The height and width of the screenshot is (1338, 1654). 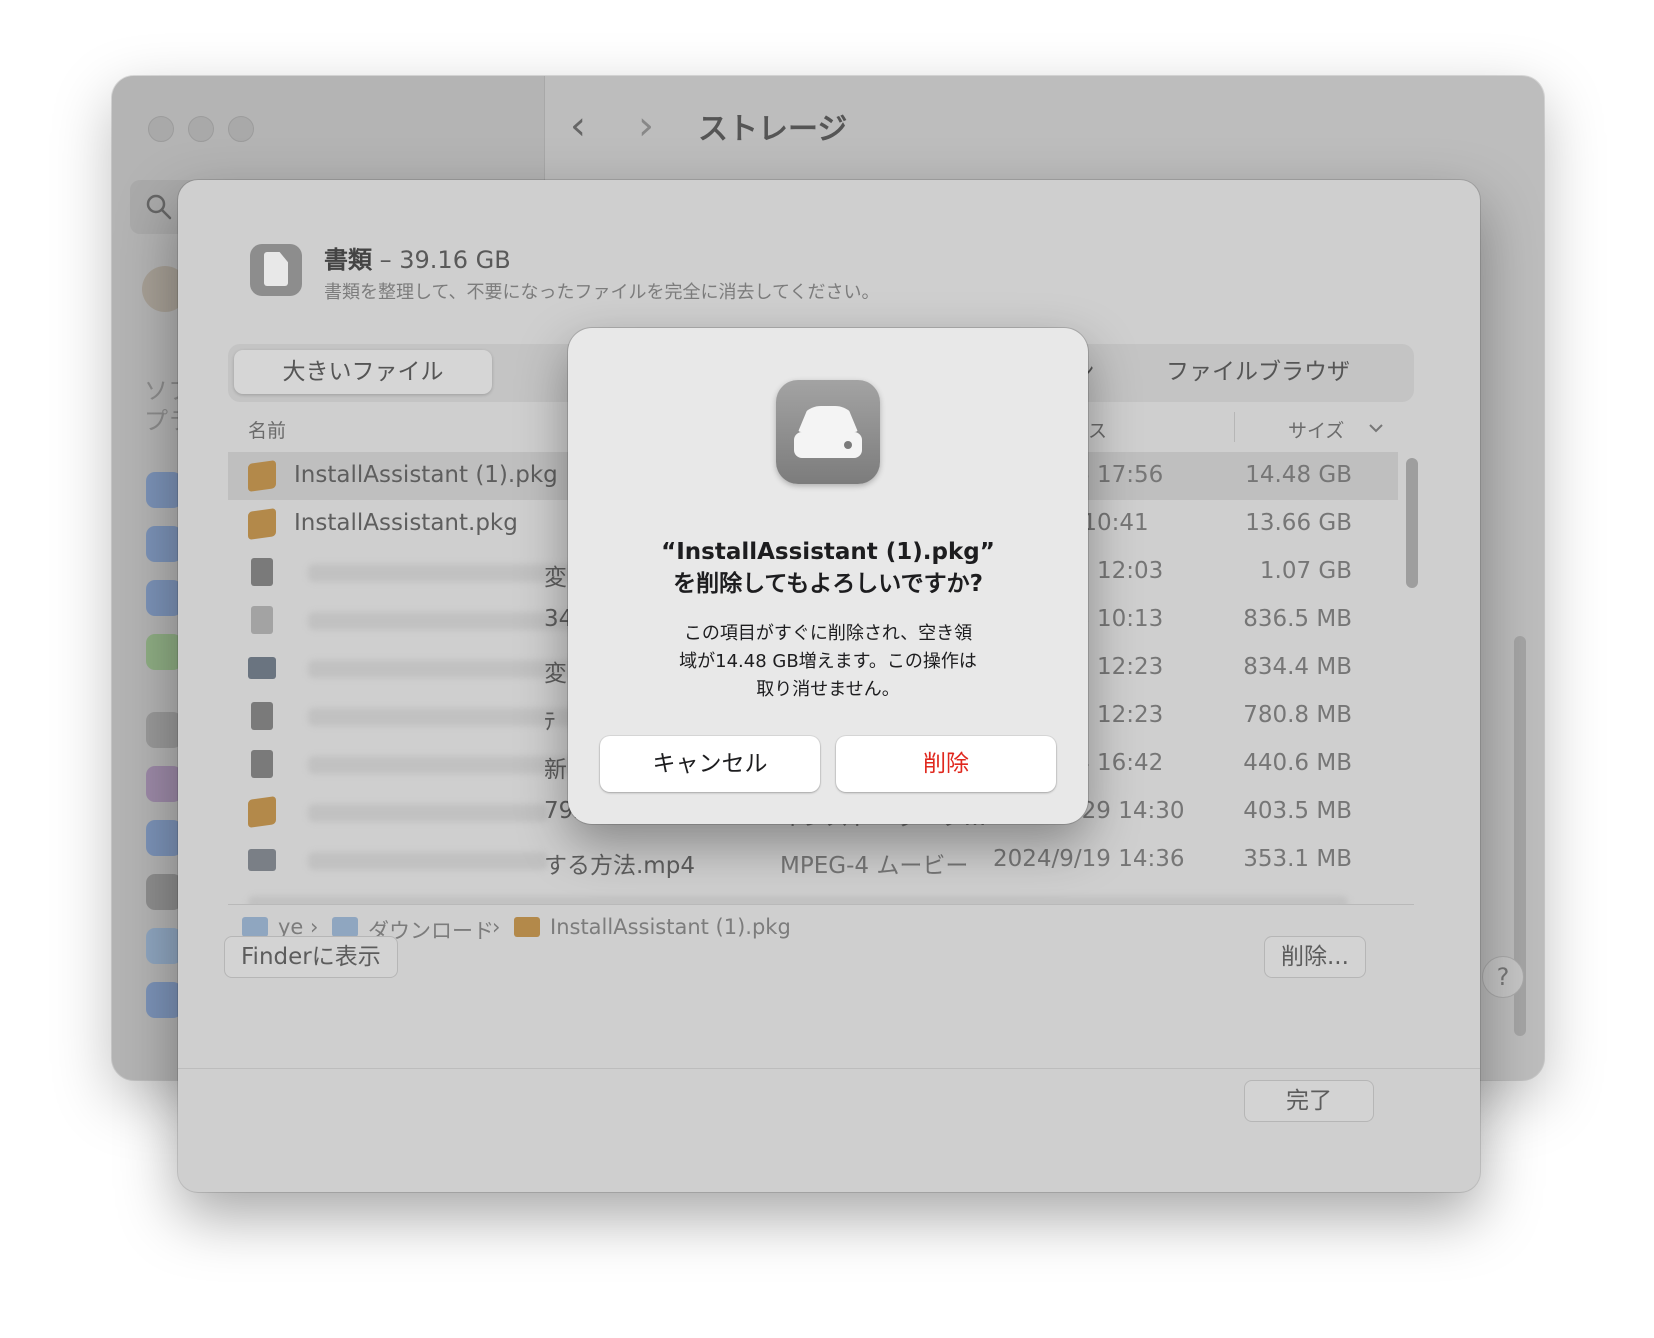 What do you see at coordinates (164, 784) in the screenshot?
I see `siri-icon` at bounding box center [164, 784].